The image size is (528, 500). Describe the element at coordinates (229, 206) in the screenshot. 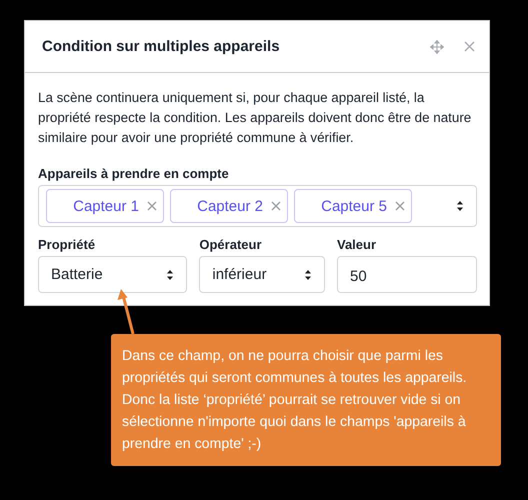

I see `device-tag: Capteur 2` at that location.